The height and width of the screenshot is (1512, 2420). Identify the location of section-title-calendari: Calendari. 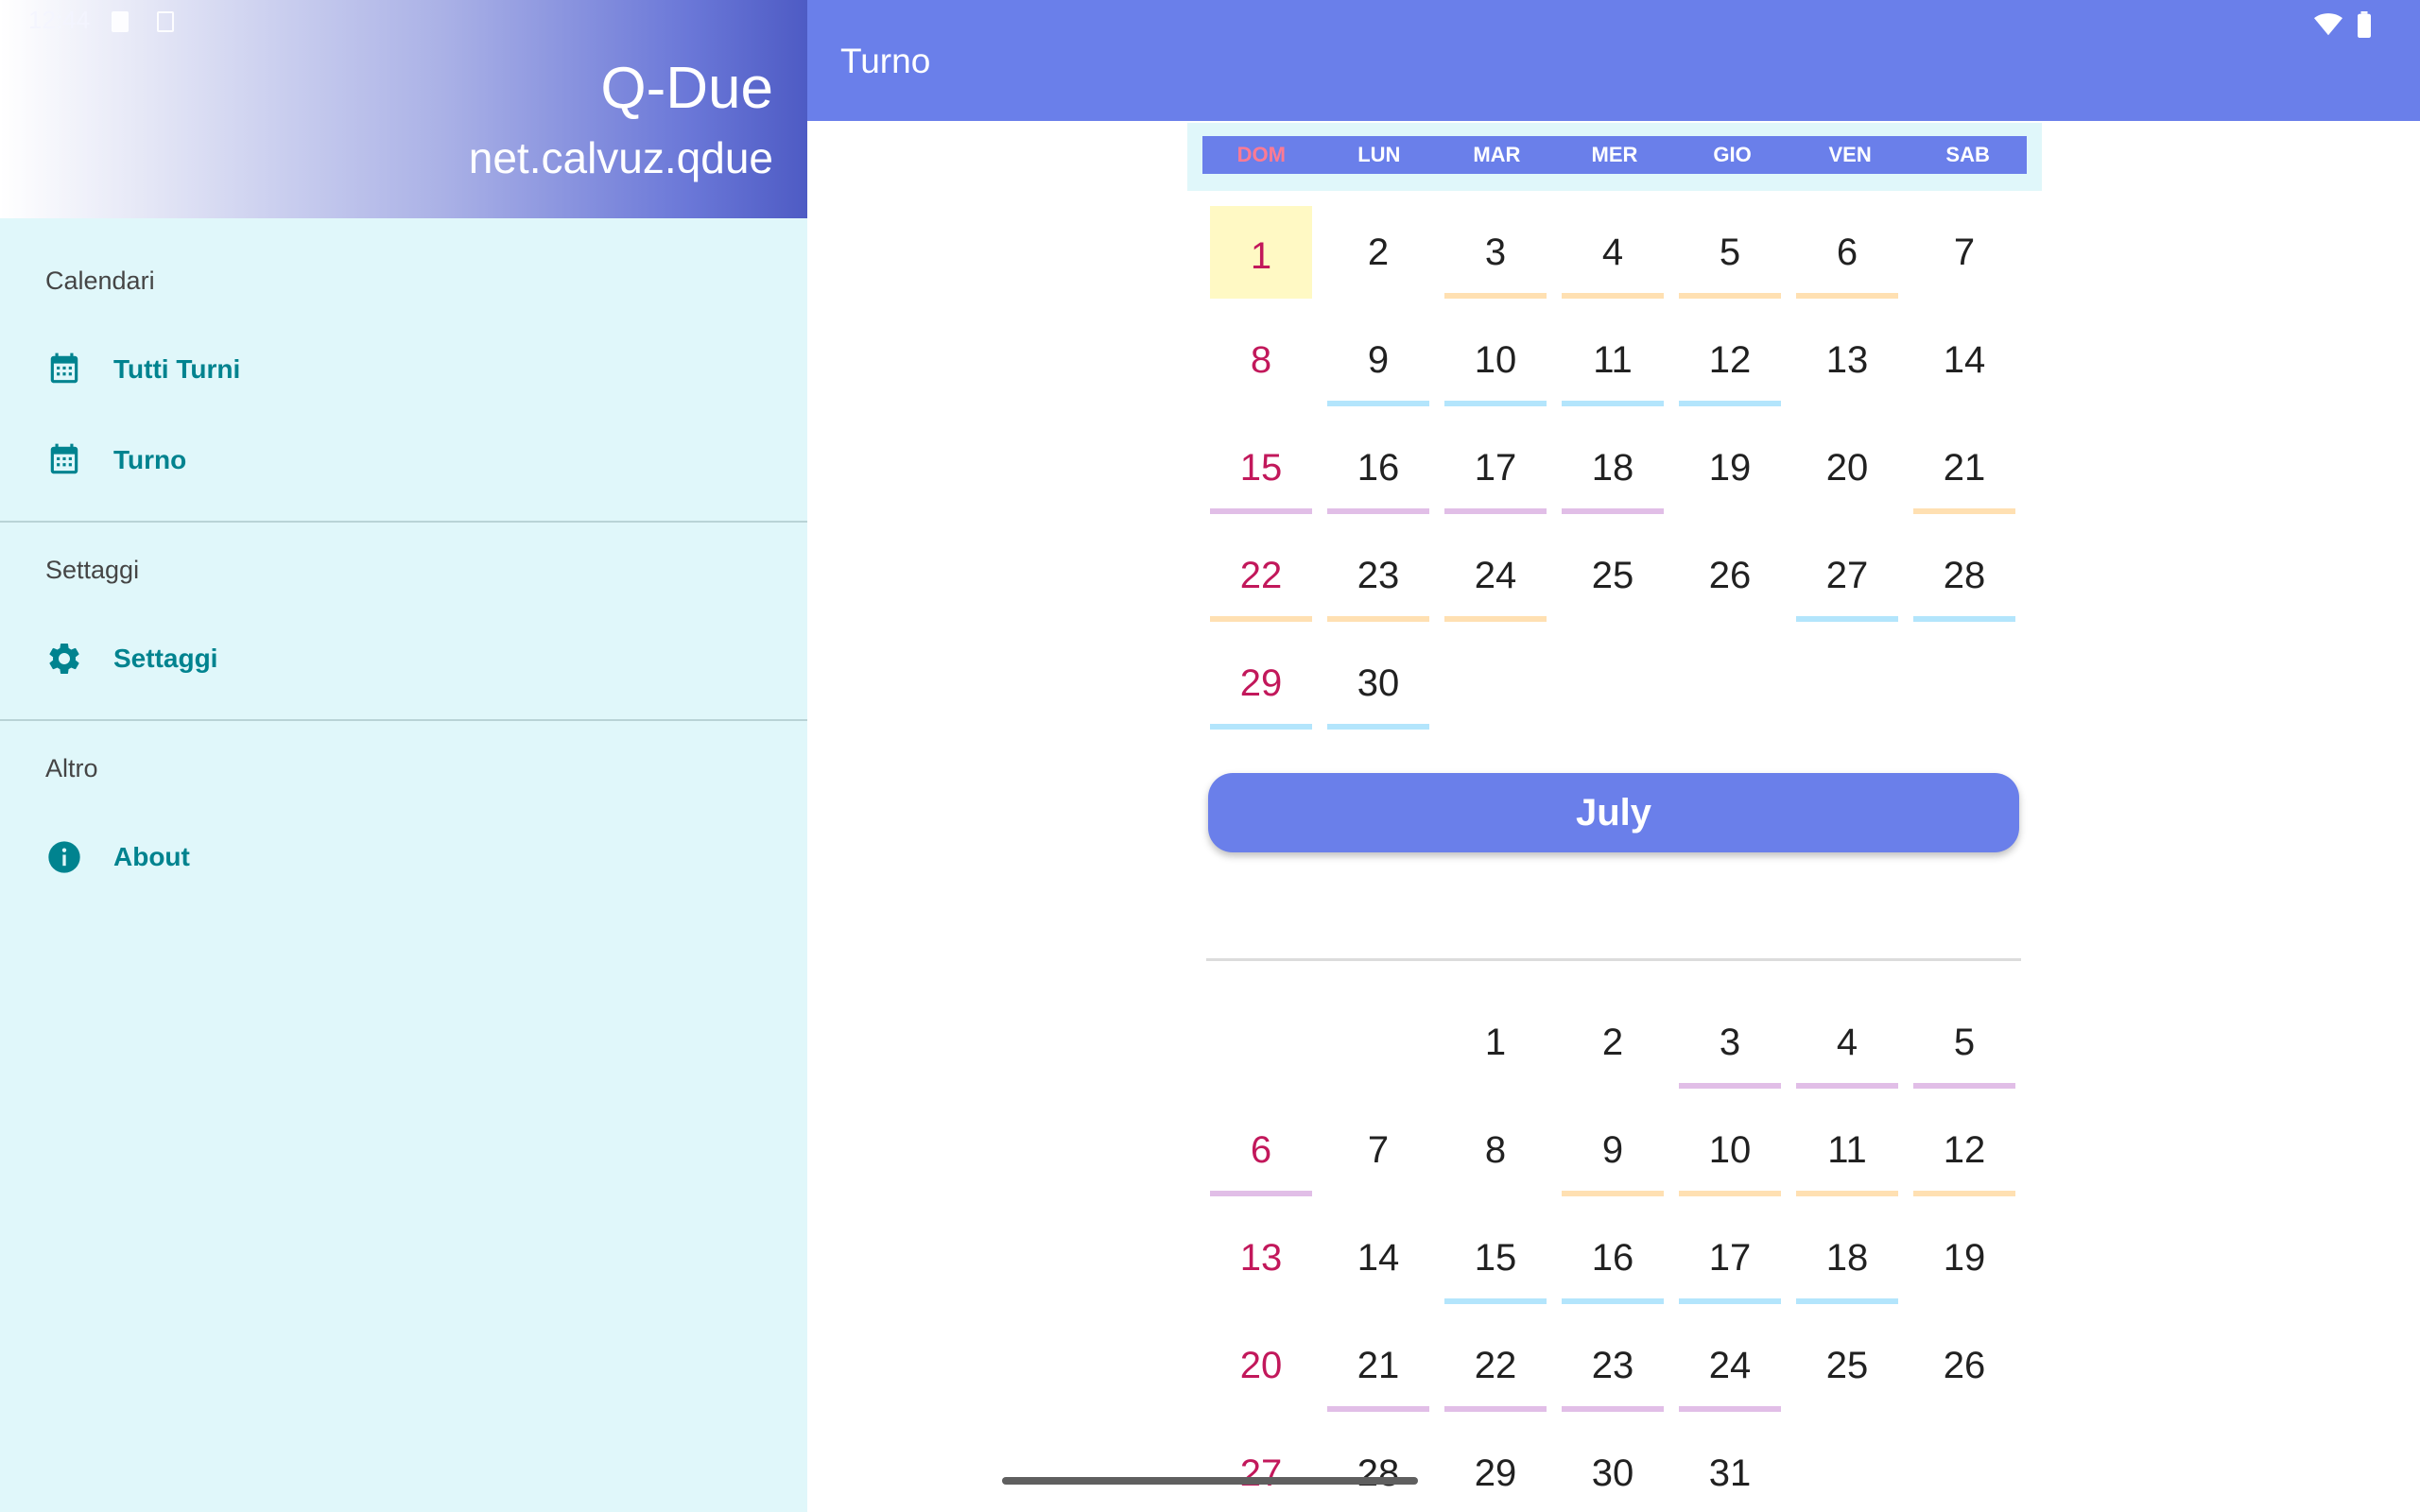
(100, 280).